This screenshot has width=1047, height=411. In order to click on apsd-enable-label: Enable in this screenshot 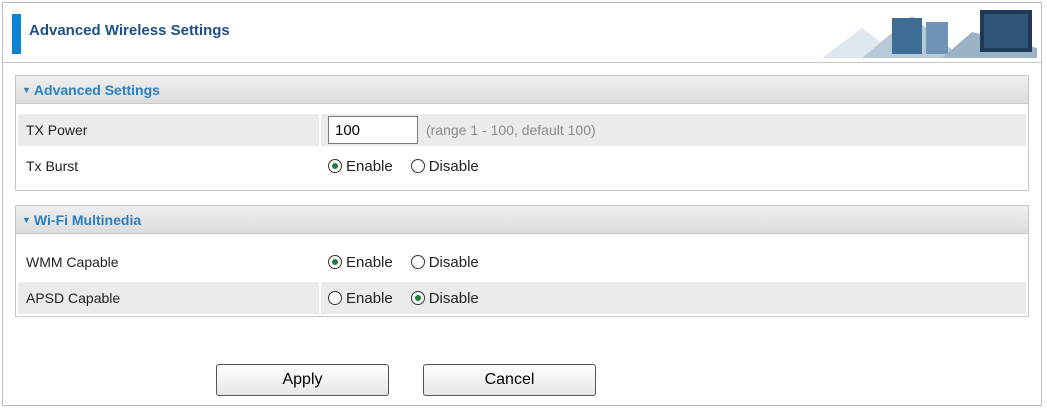, I will do `click(369, 298)`.